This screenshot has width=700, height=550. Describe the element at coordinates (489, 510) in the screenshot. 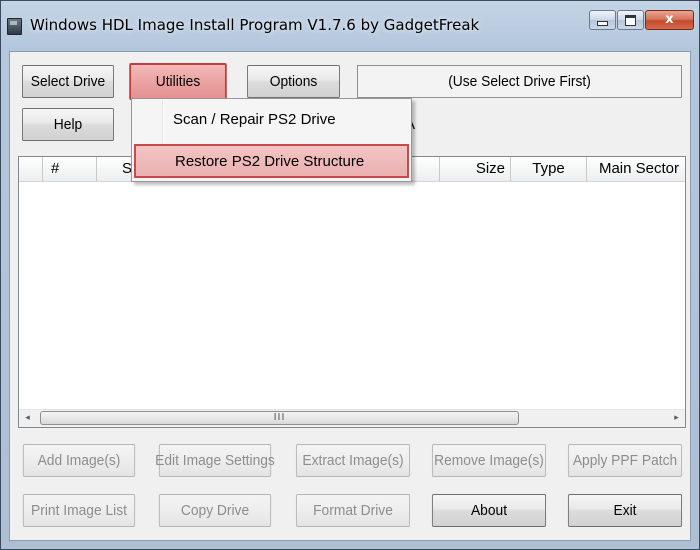

I see `about-button: About` at that location.